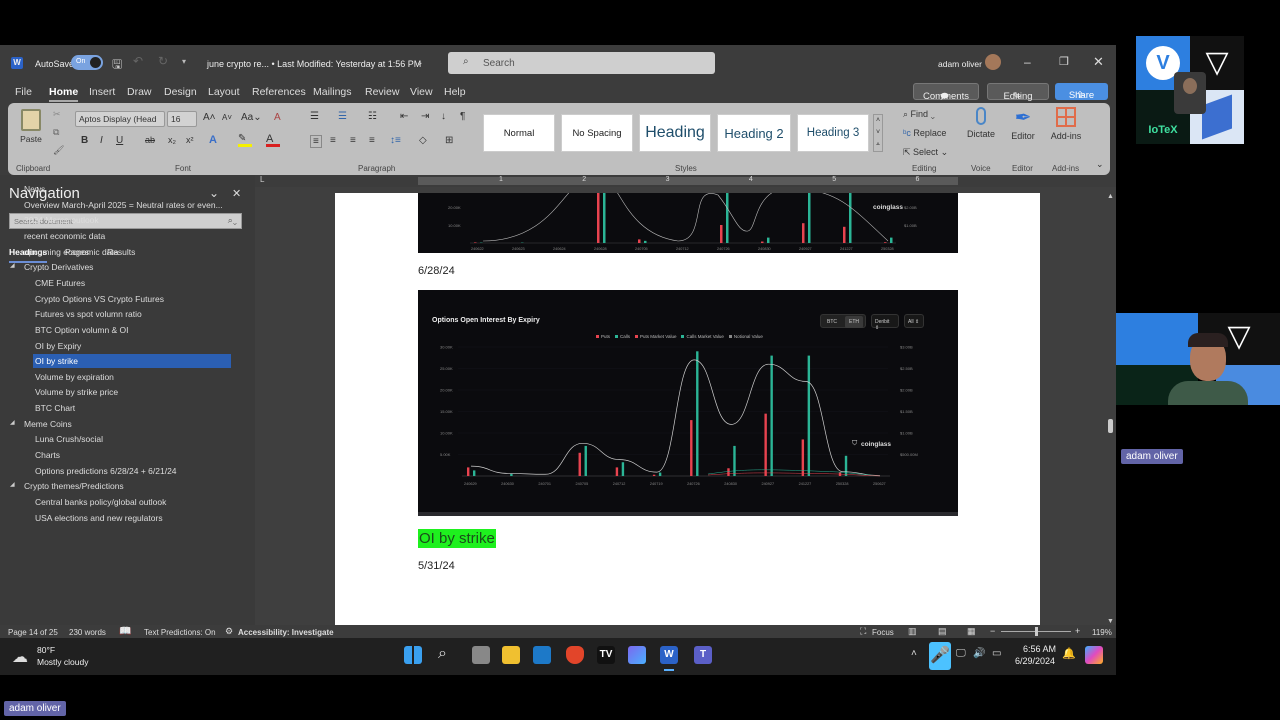  What do you see at coordinates (542, 655) in the screenshot?
I see `outlook-icon` at bounding box center [542, 655].